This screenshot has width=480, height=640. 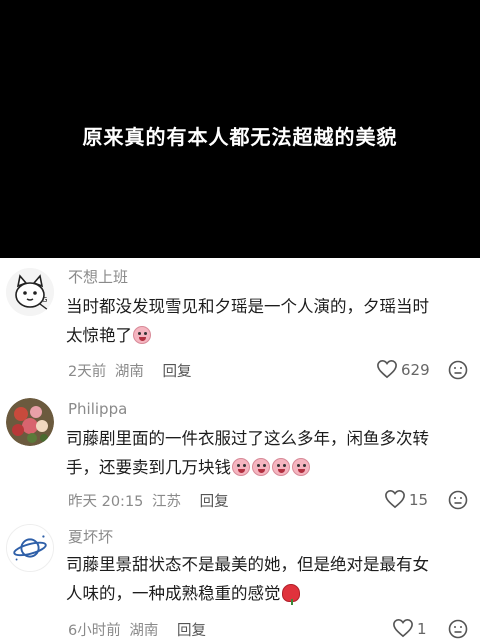 I want to click on comment-meta: 昨天 20:15 江苏 回复, so click(x=150, y=500).